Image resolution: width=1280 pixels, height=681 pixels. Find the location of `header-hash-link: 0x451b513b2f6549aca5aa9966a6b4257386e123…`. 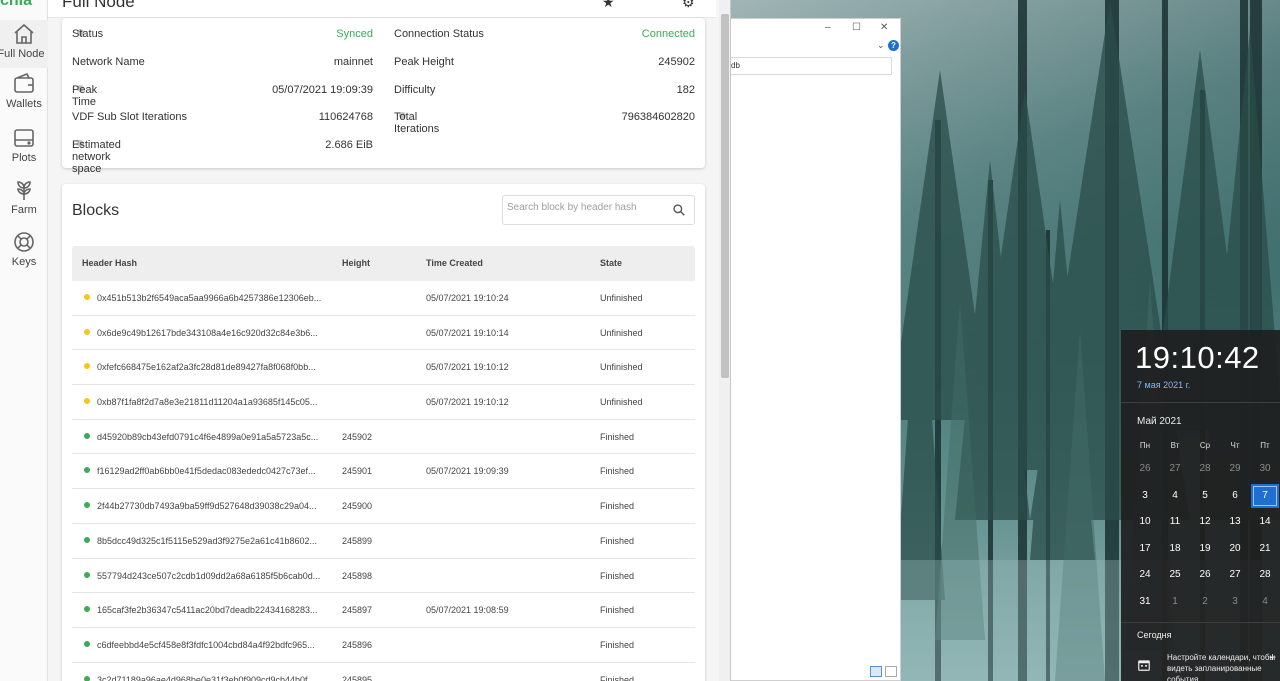

header-hash-link: 0x451b513b2f6549aca5aa9966a6b4257386e123… is located at coordinates (209, 298).